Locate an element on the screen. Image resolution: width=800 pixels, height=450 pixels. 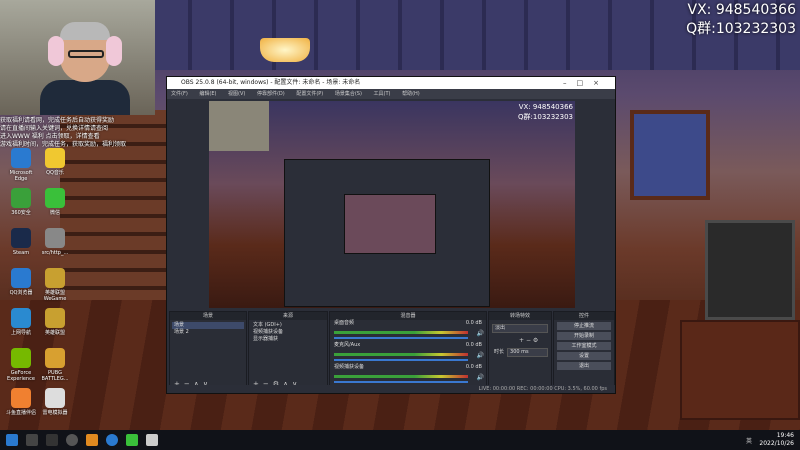
scene-item: 场景 is located at coordinates (208, 325).